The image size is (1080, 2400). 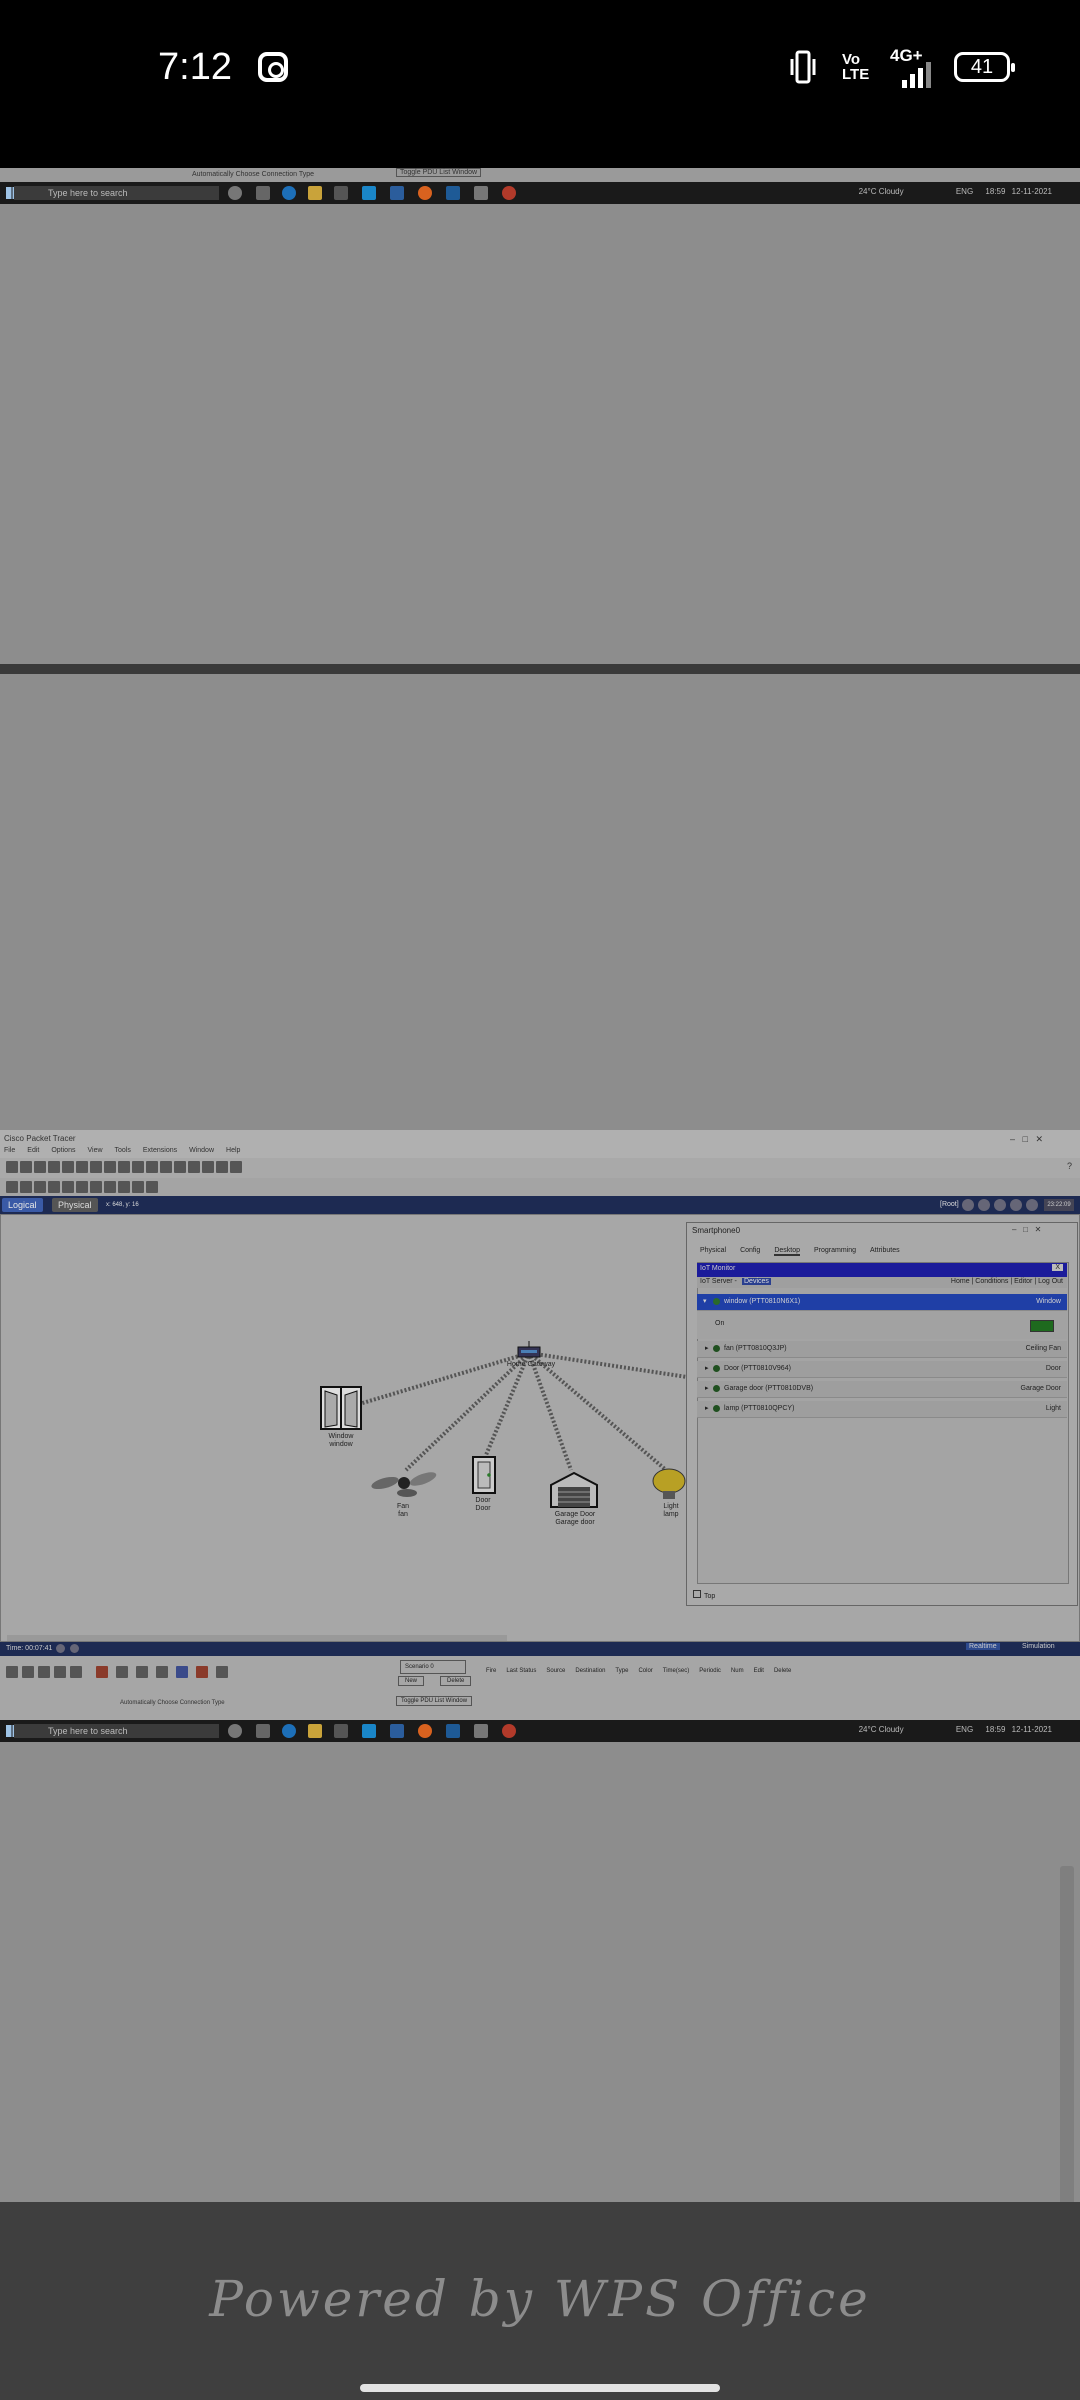 What do you see at coordinates (12, 1167) in the screenshot?
I see `new-icon` at bounding box center [12, 1167].